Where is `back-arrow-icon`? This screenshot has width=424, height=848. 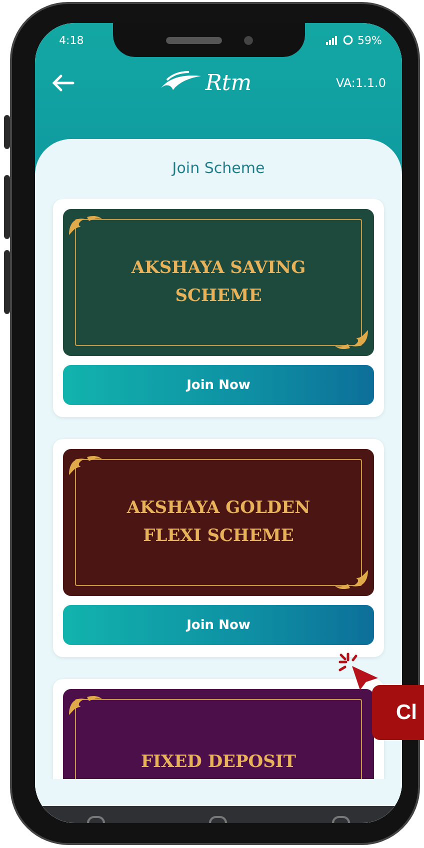 back-arrow-icon is located at coordinates (63, 83).